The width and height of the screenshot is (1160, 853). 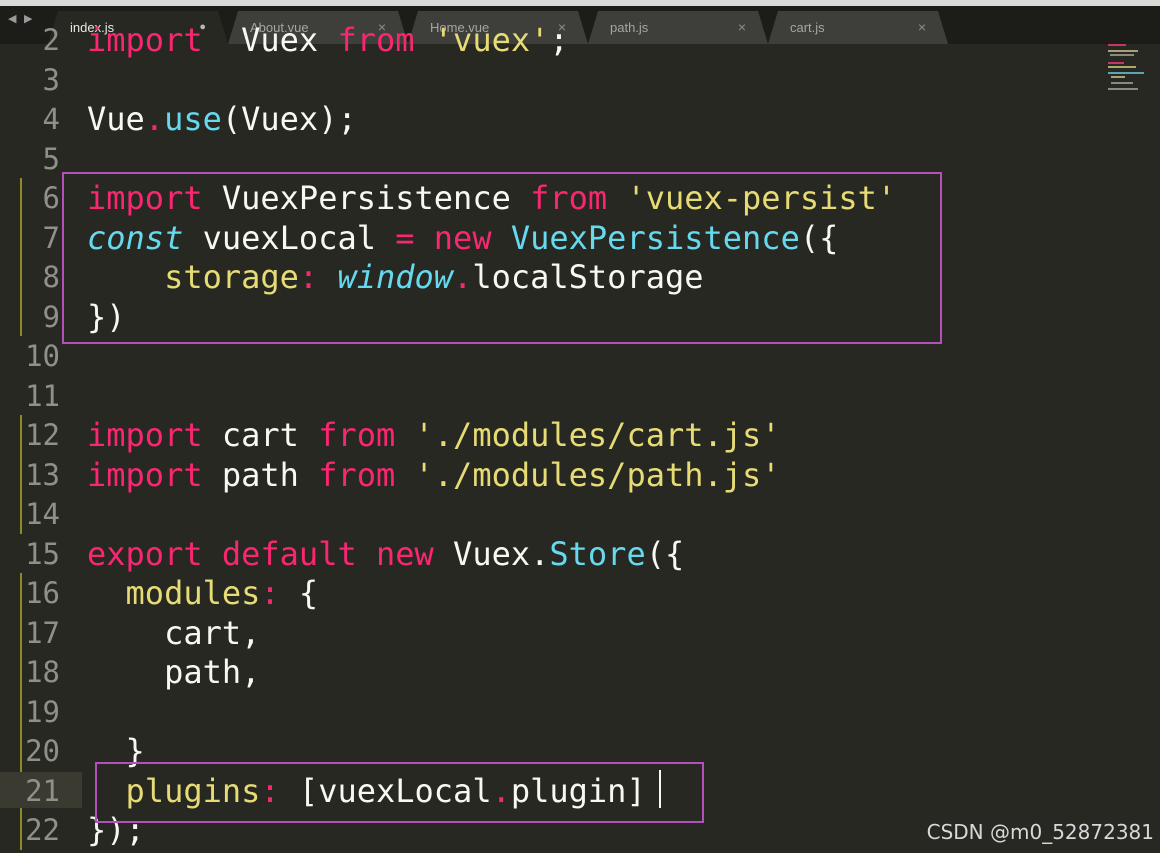 What do you see at coordinates (807, 27) in the screenshot?
I see `tab-label: cart.js` at bounding box center [807, 27].